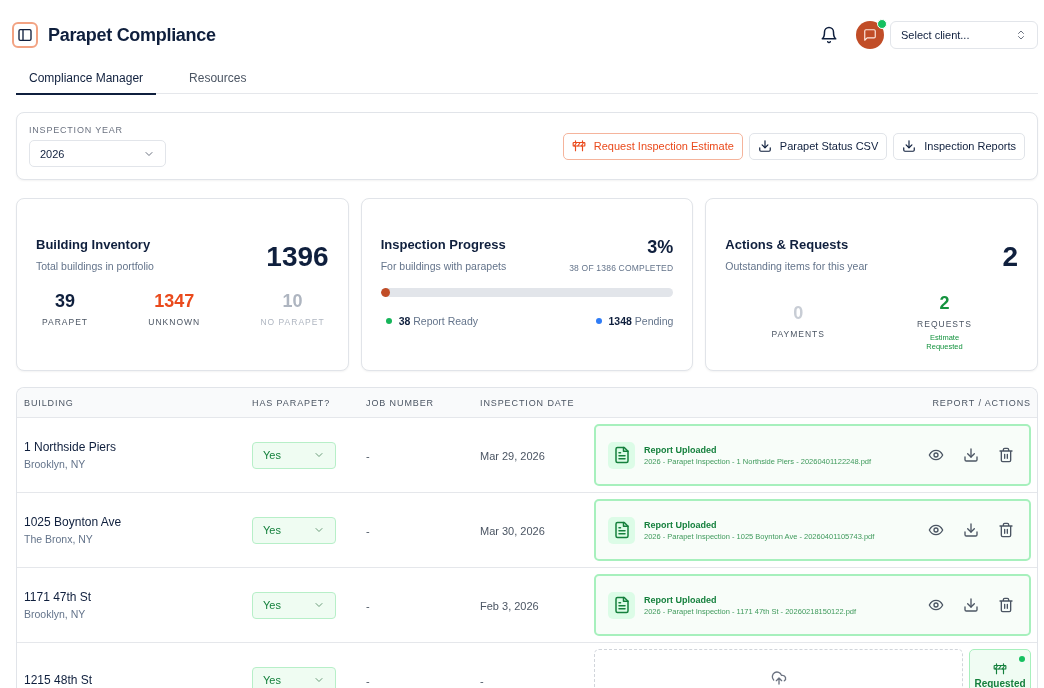 The width and height of the screenshot is (1044, 688). I want to click on card-title: Inspection Progress, so click(443, 244).